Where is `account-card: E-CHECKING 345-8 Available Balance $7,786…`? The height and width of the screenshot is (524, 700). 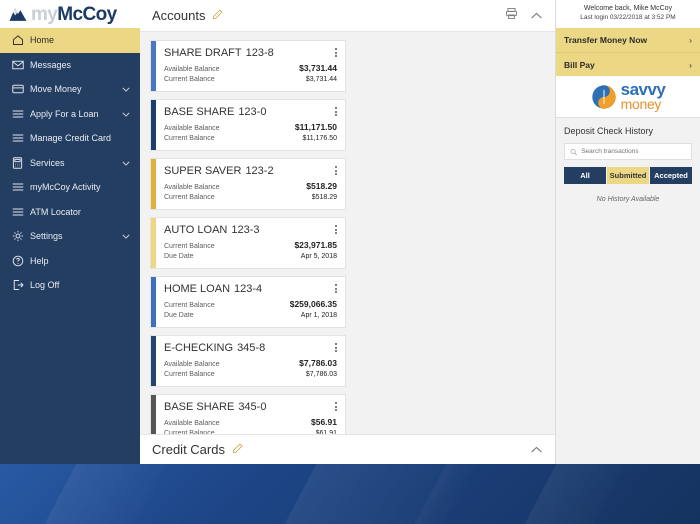
account-card: E-CHECKING 345-8 Available Balance $7,786… is located at coordinates (248, 361).